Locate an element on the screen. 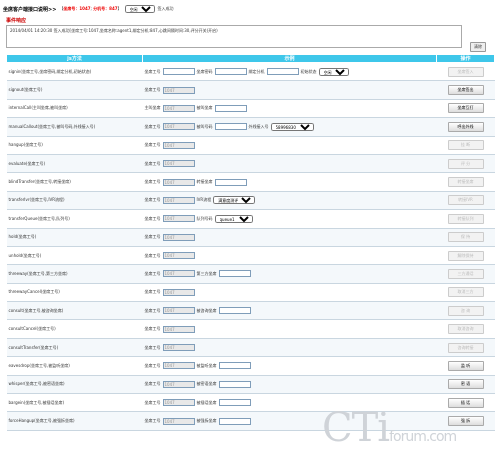 This screenshot has width=500, height=455. table-row: eavesdrop(坐席工号,被监听坐席) 坐席工号 1047 被监听坐席 监 听 is located at coordinates (250, 366).